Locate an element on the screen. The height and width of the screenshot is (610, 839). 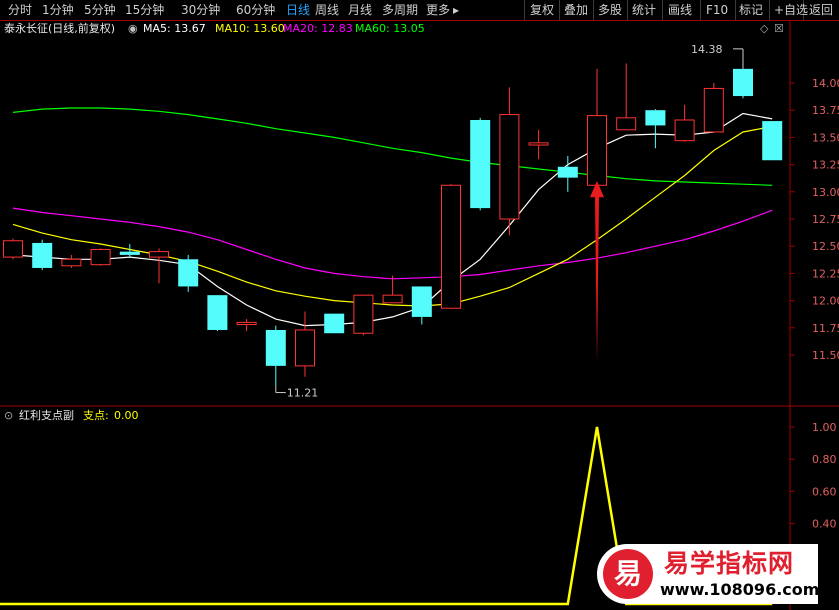
tab-0: 分时 is located at coordinates (20, 10).